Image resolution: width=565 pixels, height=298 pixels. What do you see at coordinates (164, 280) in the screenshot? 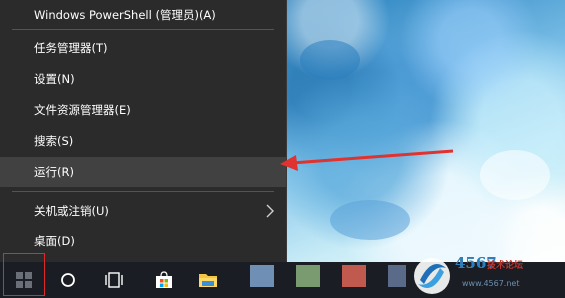
I see `microsoft-store-icon` at bounding box center [164, 280].